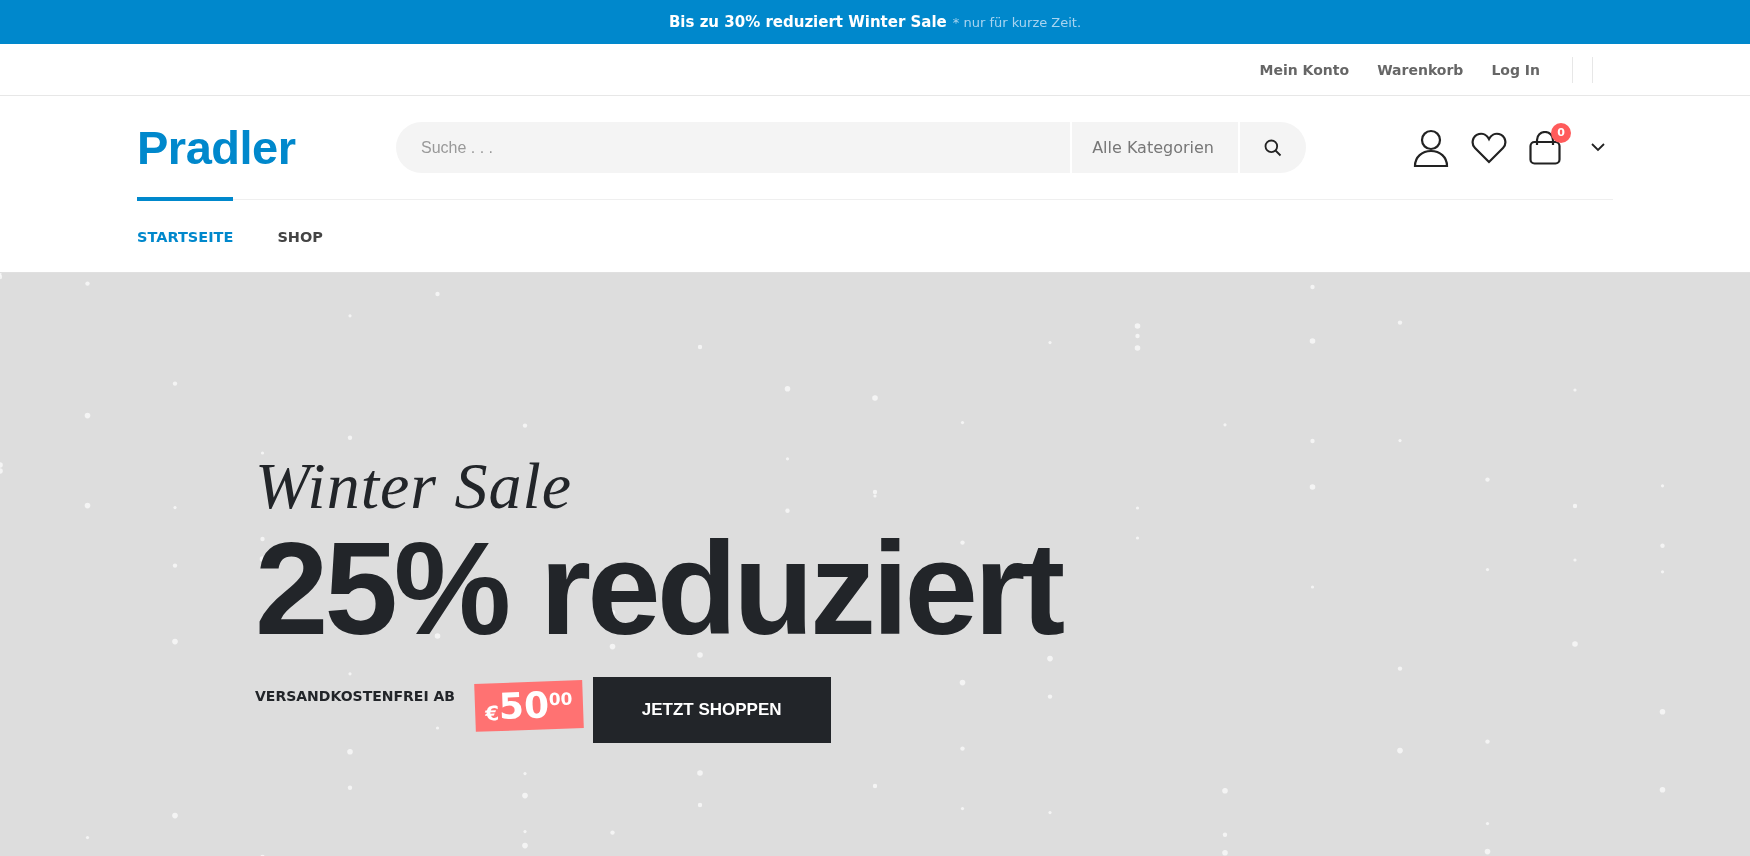 The image size is (1750, 856). I want to click on shipping-label: VERSANDKOSTENFREI AB, so click(355, 696).